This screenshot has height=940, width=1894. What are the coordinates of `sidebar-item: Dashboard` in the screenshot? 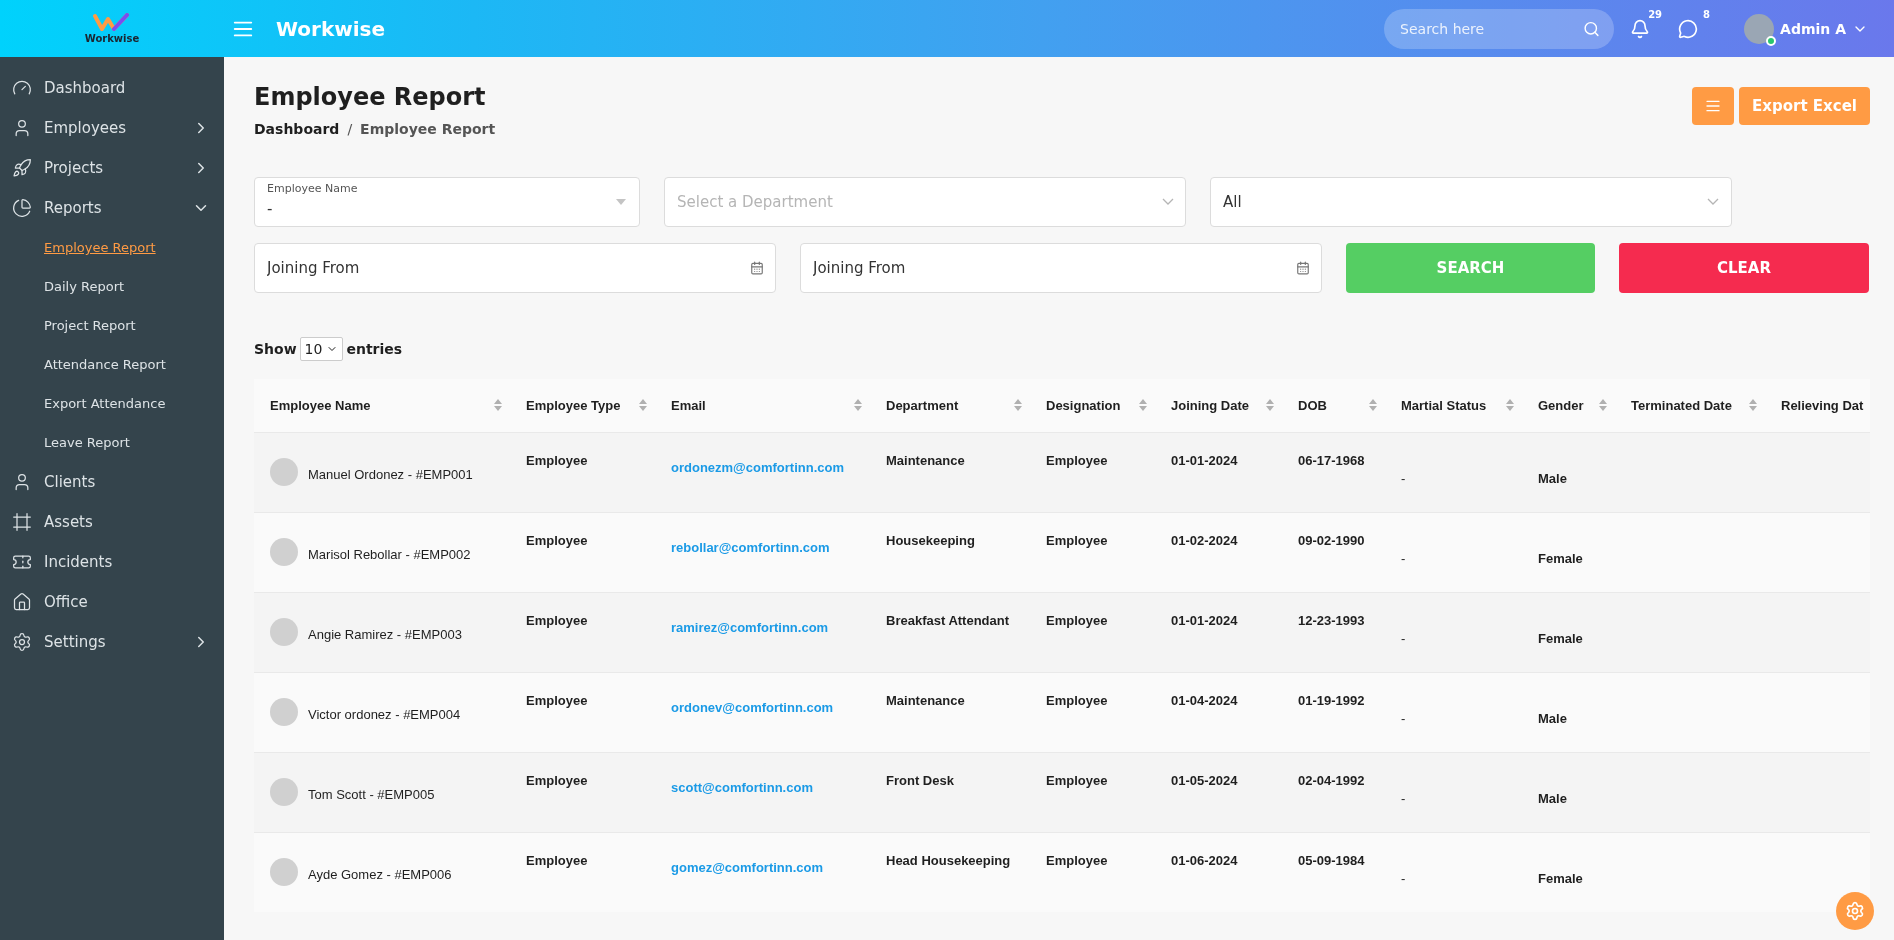 It's located at (112, 88).